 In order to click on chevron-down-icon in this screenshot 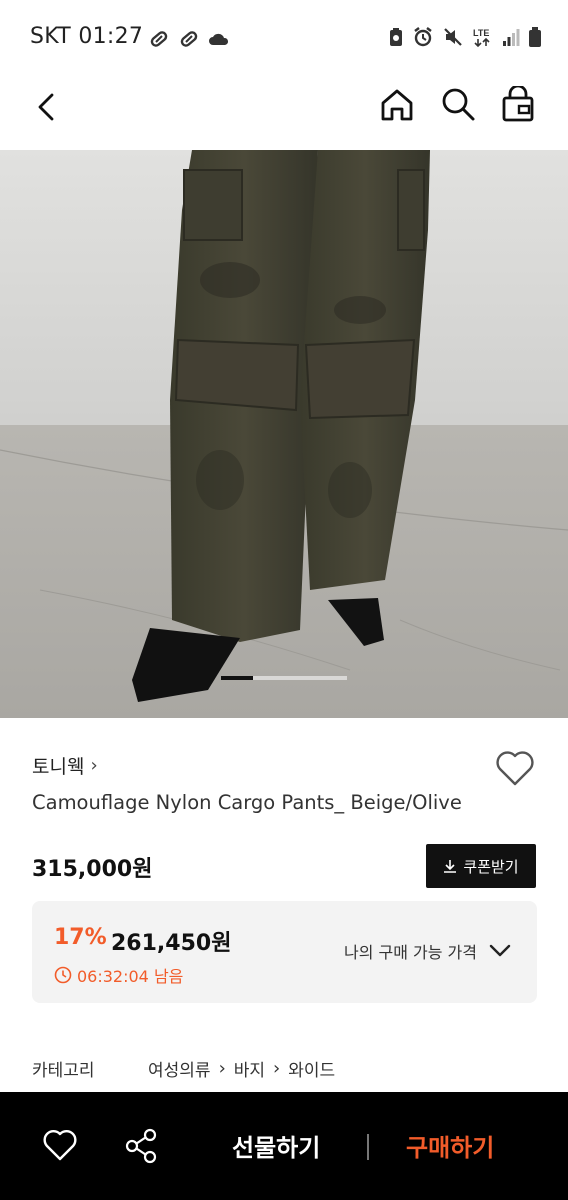, I will do `click(500, 950)`.